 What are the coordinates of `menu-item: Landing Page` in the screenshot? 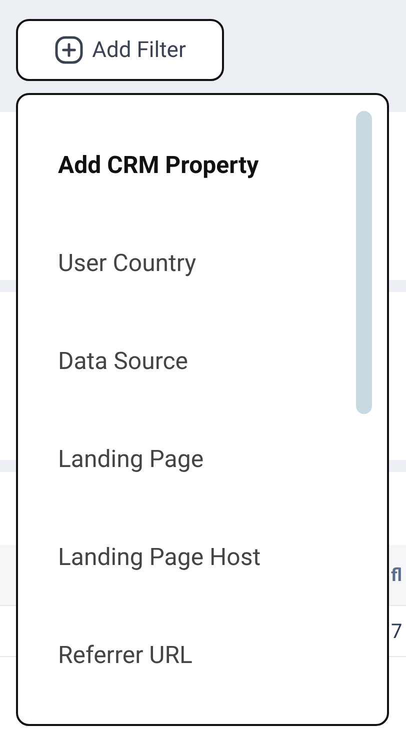 It's located at (222, 484).